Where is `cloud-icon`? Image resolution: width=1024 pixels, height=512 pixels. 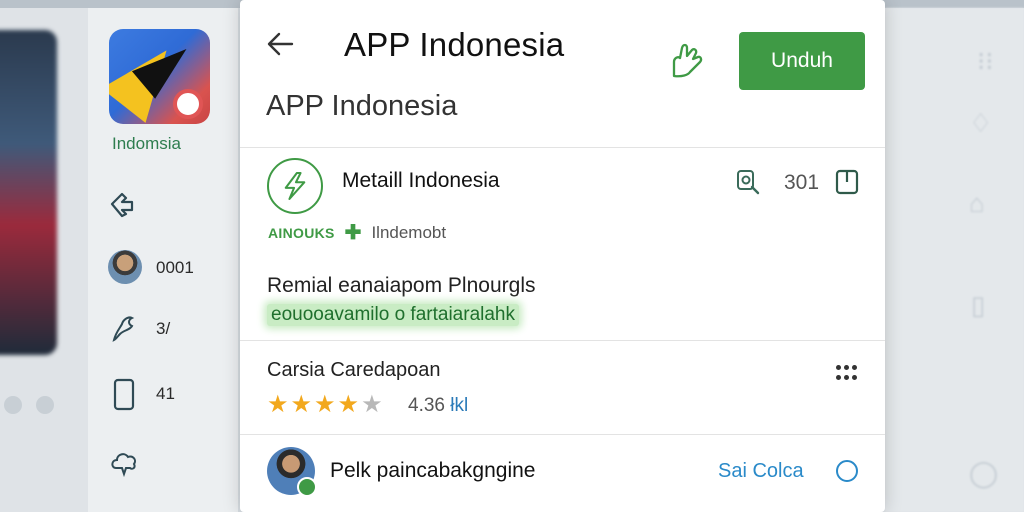 cloud-icon is located at coordinates (124, 462).